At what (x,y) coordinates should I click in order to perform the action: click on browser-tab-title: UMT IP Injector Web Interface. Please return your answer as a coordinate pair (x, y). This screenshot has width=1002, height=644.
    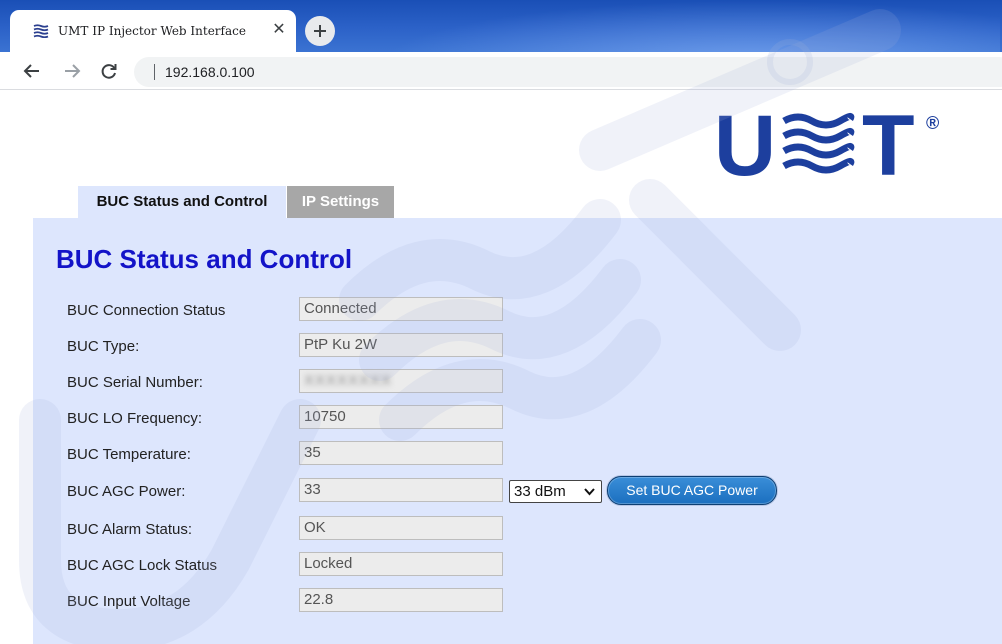
    Looking at the image, I should click on (152, 31).